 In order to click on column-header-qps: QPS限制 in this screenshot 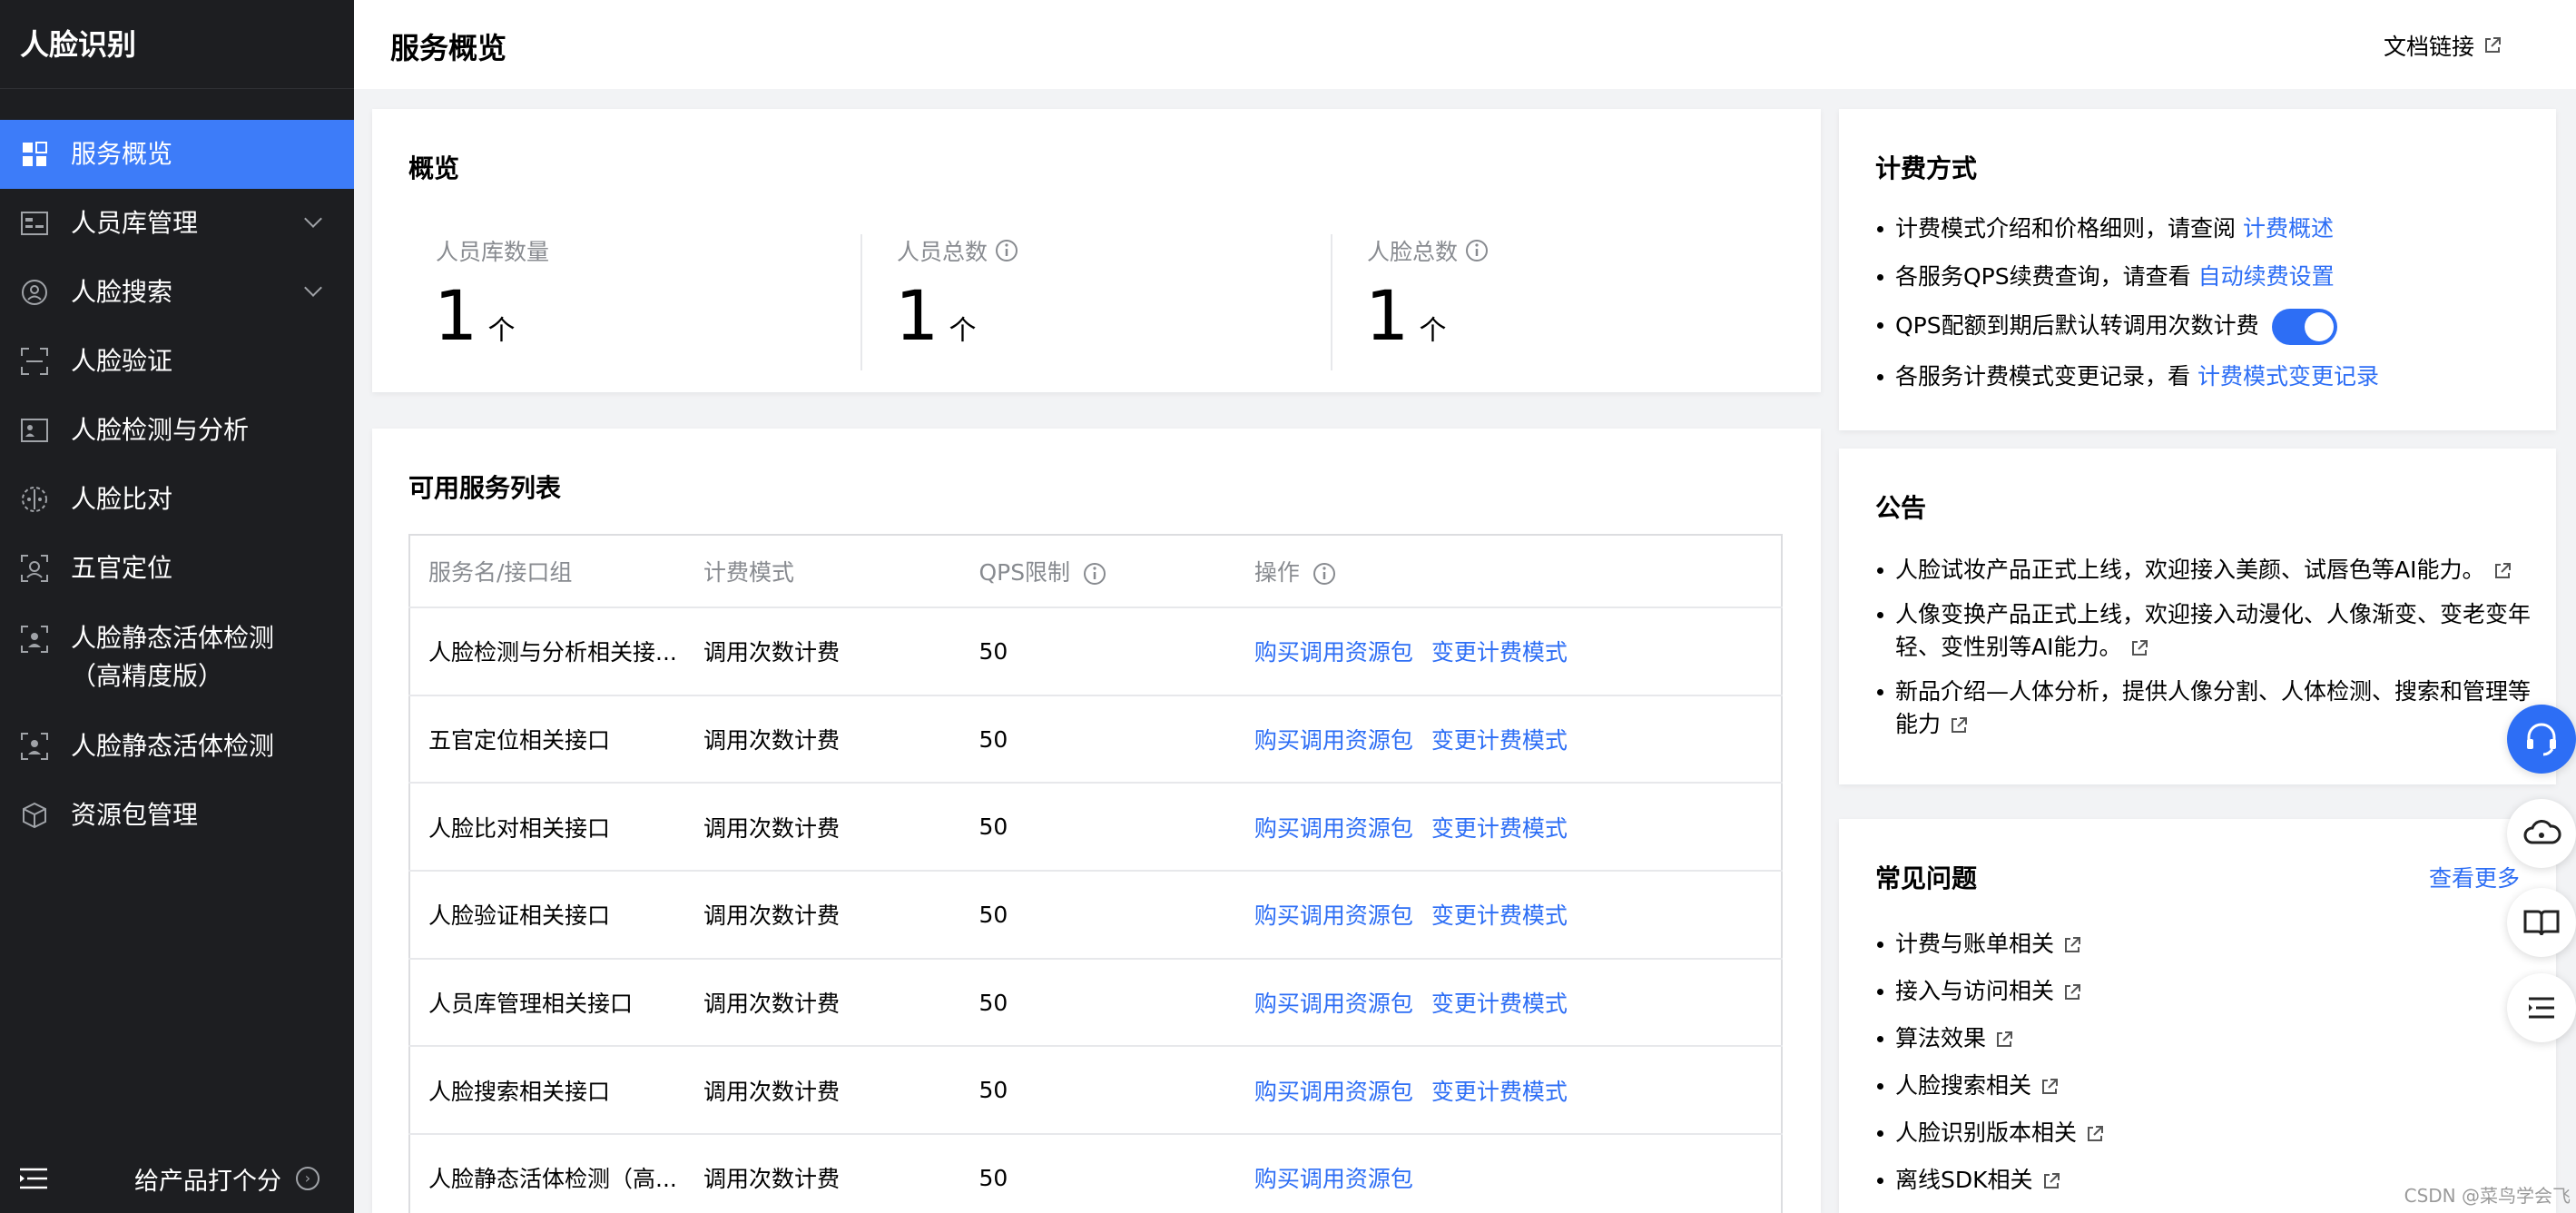, I will do `click(1098, 571)`.